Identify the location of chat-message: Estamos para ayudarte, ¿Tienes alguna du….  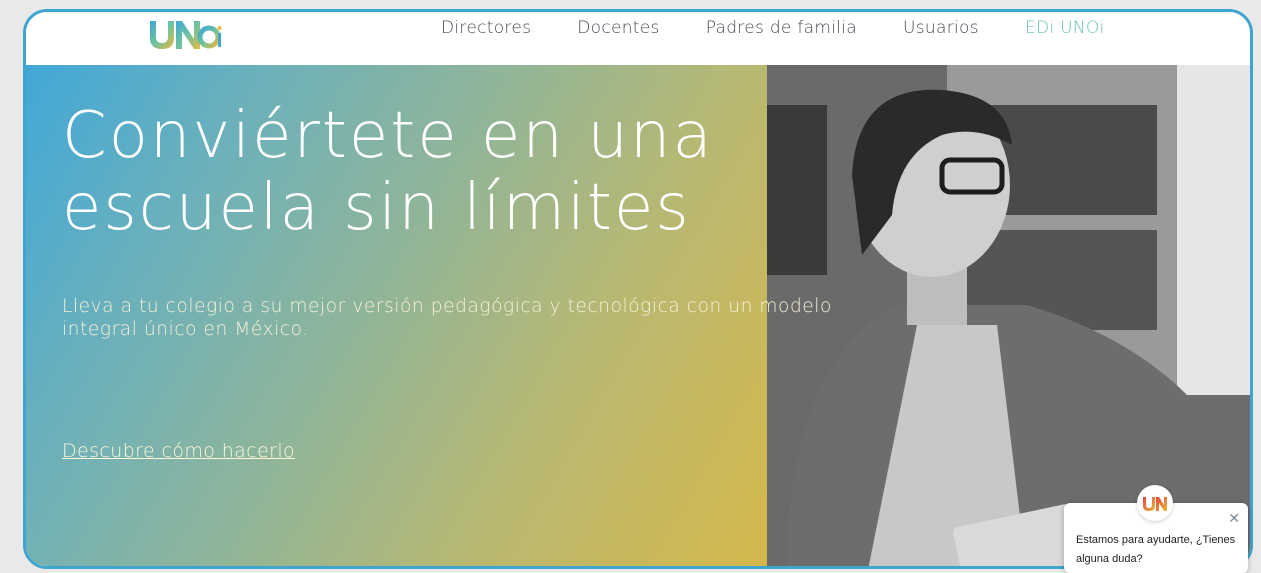
(1156, 549).